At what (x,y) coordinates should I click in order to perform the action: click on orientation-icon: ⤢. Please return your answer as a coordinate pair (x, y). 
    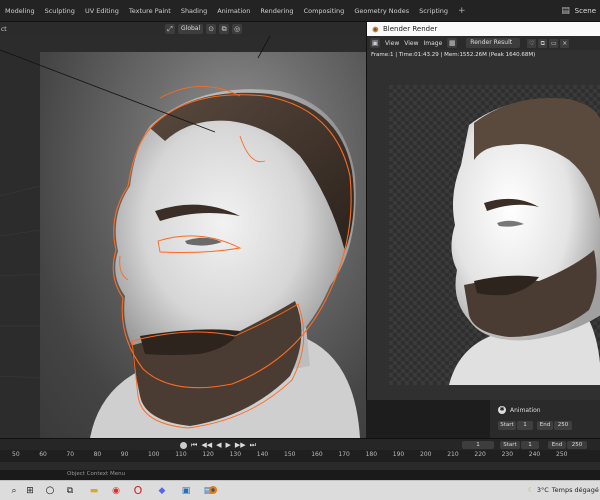
    Looking at the image, I should click on (170, 29).